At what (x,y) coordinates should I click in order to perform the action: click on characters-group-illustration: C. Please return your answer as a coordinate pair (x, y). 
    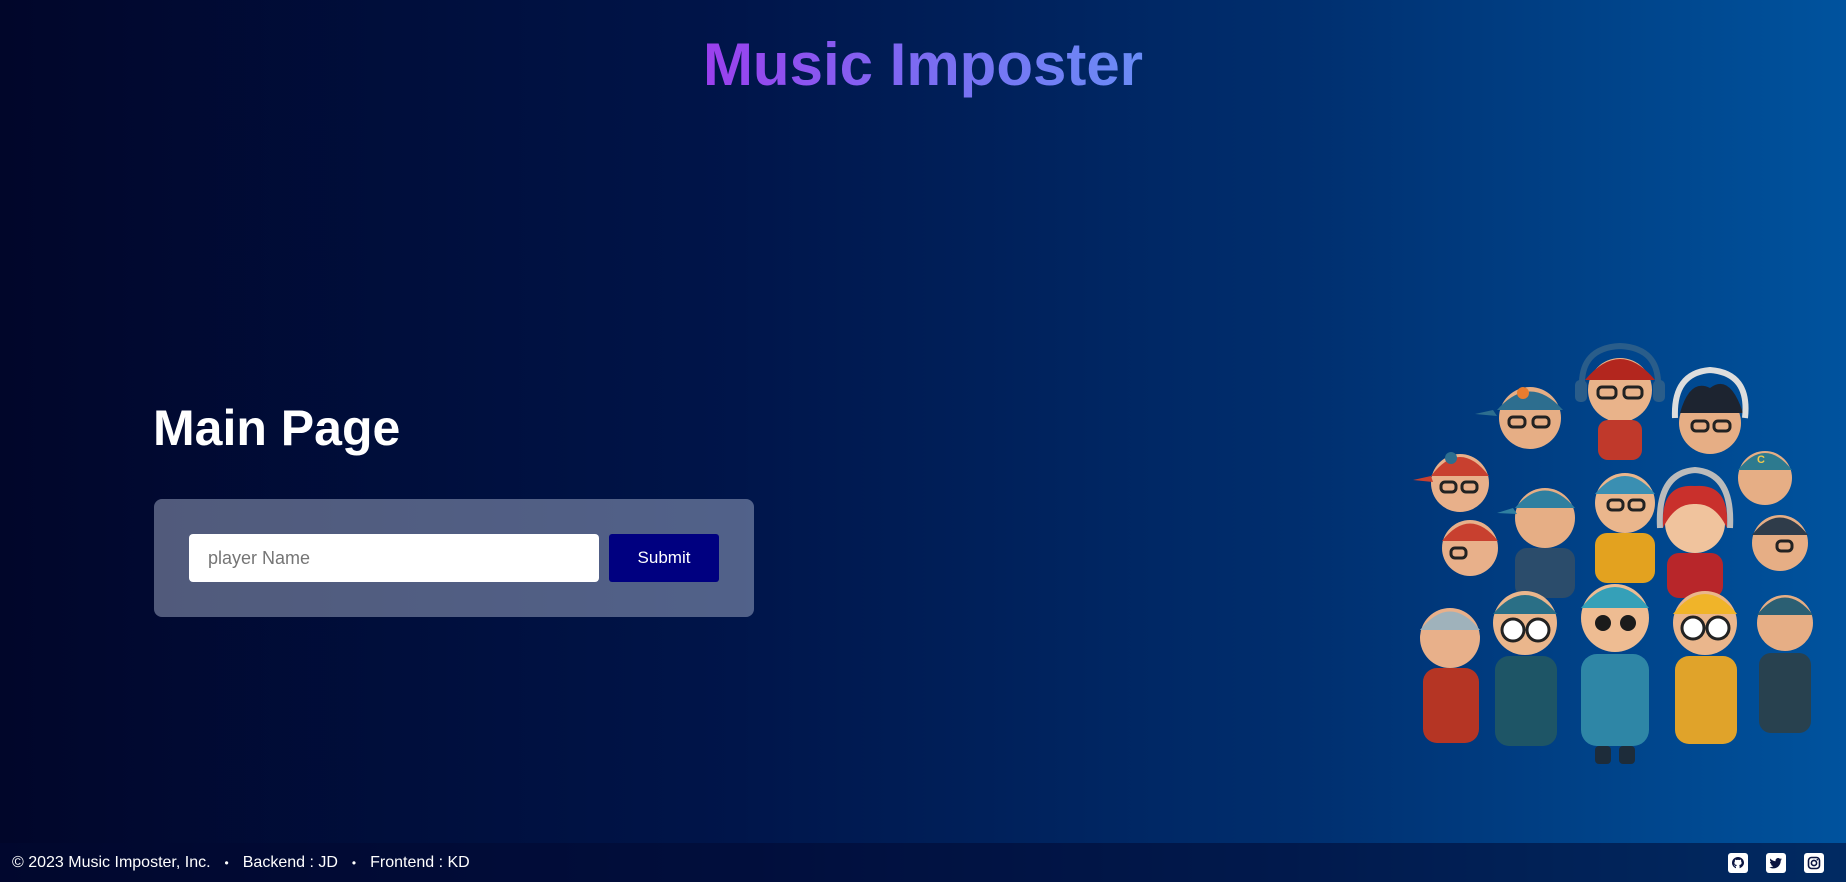
    Looking at the image, I should click on (1613, 553).